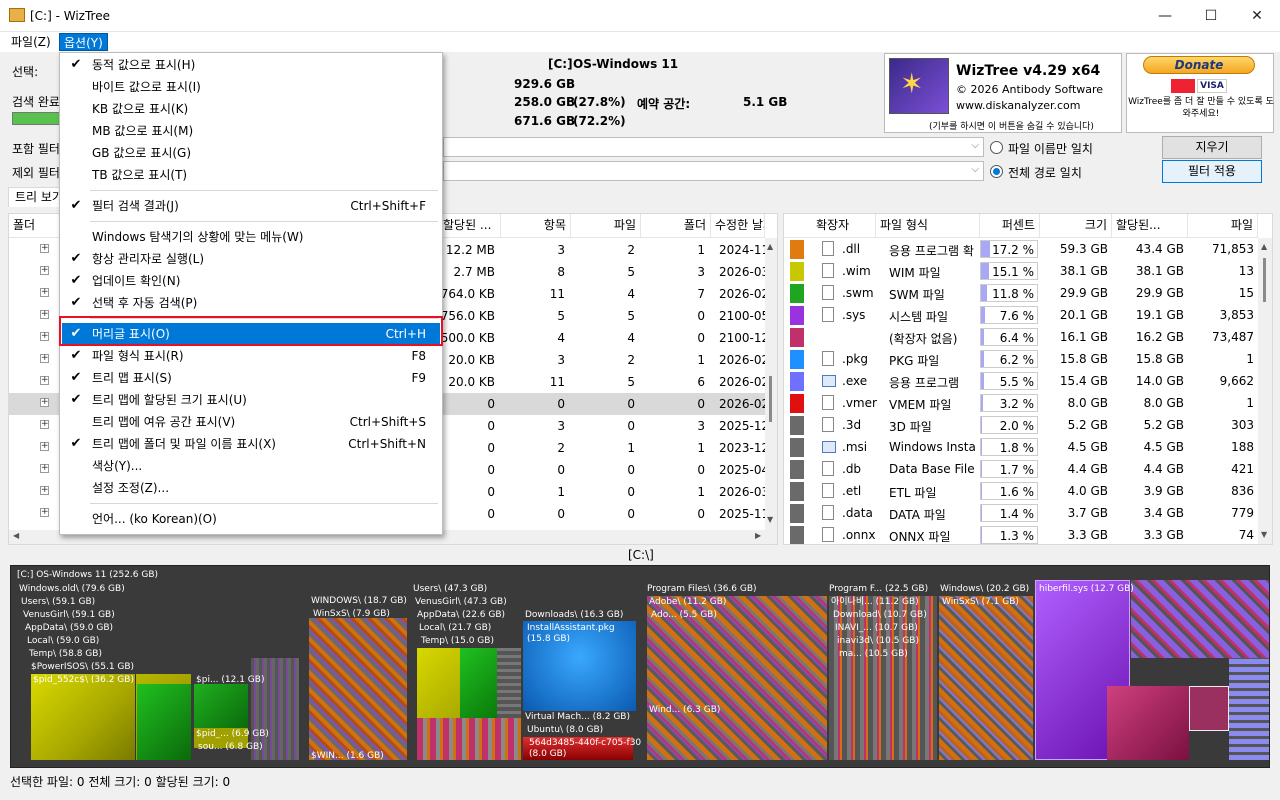 The image size is (1280, 800). Describe the element at coordinates (1021, 469) in the screenshot. I see `ext-row: .db Data Base File 1.7 % 4.4 GB 4.4 GB 421` at that location.